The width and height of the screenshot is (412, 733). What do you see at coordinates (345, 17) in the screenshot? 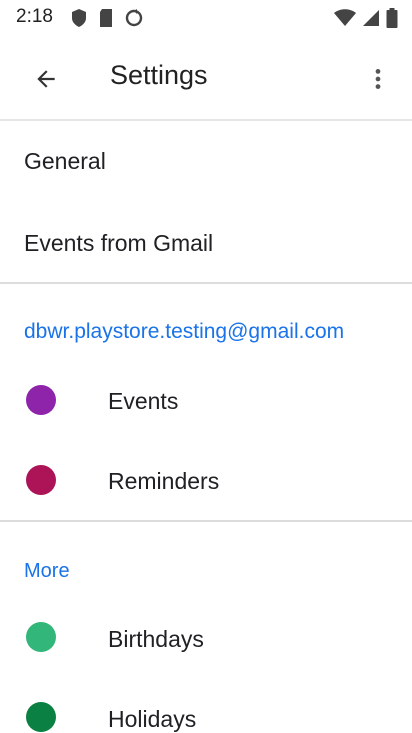
I see `wifi-icon` at bounding box center [345, 17].